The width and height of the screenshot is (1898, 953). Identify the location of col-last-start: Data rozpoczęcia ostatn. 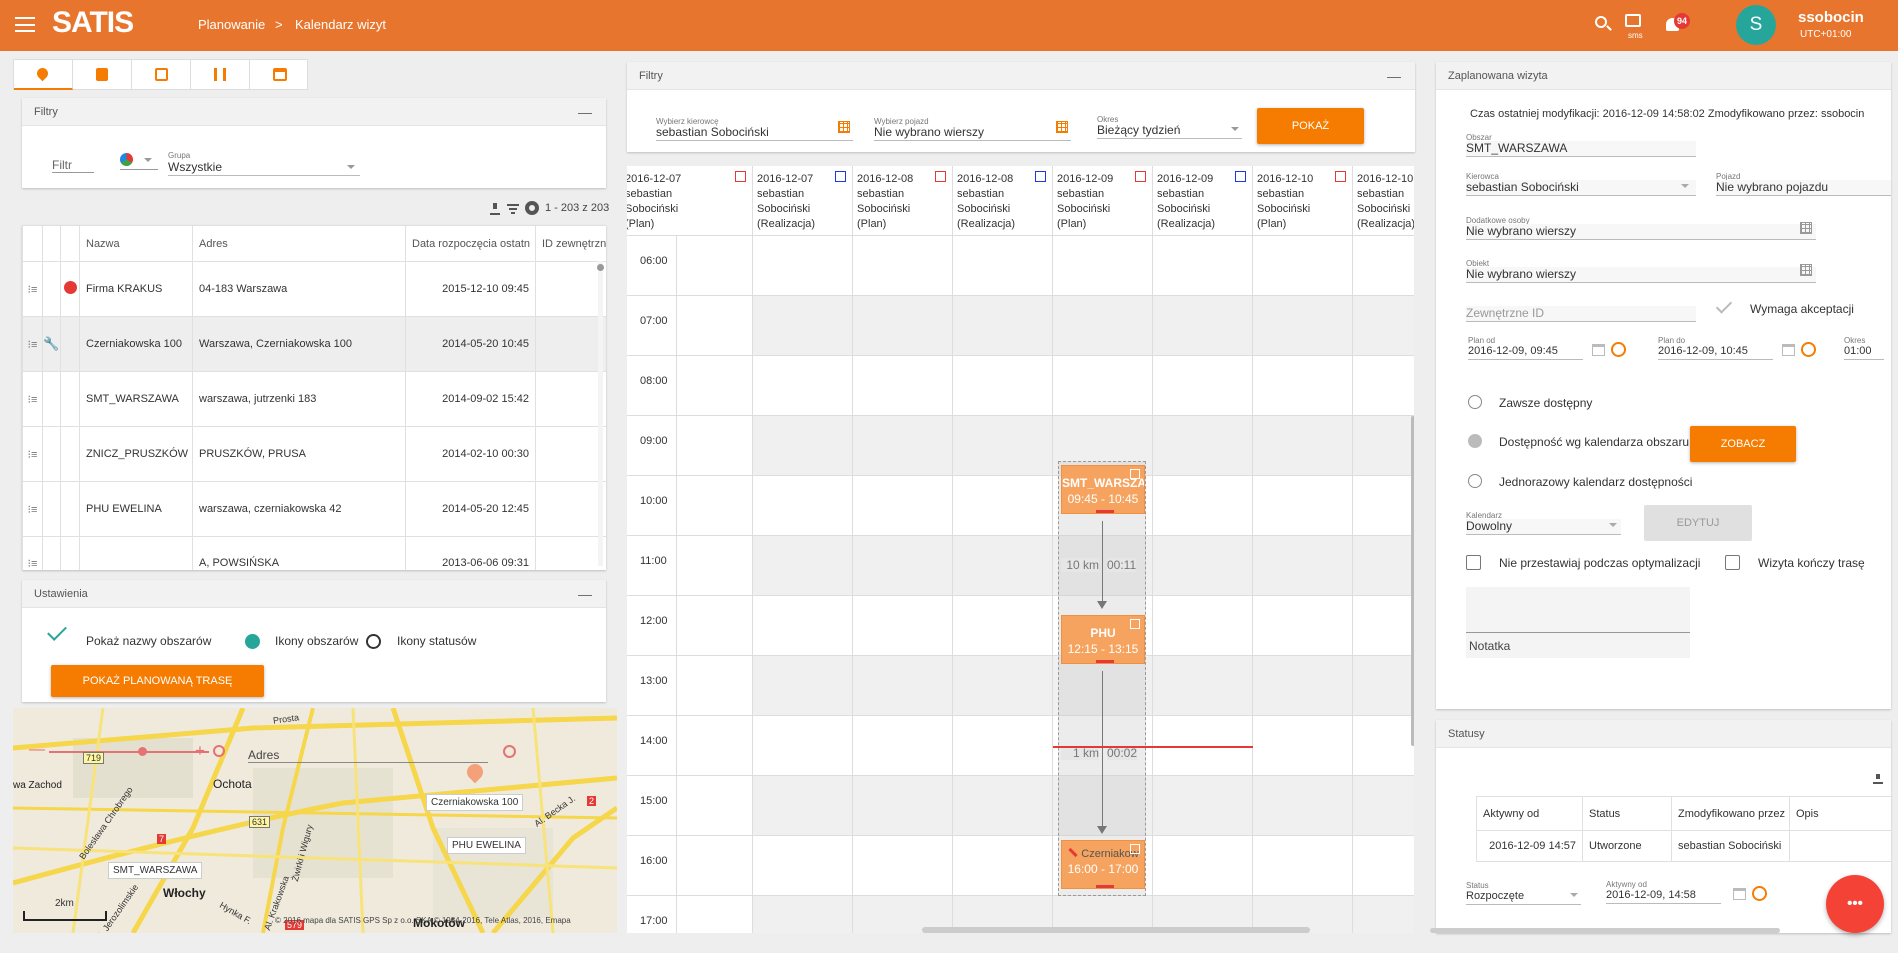
(470, 243).